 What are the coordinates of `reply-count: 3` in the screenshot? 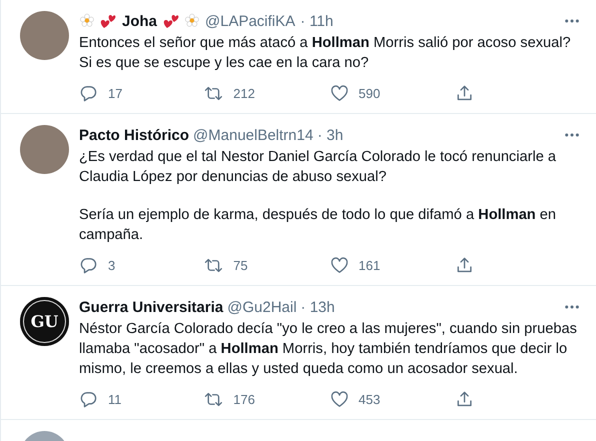 It's located at (112, 265).